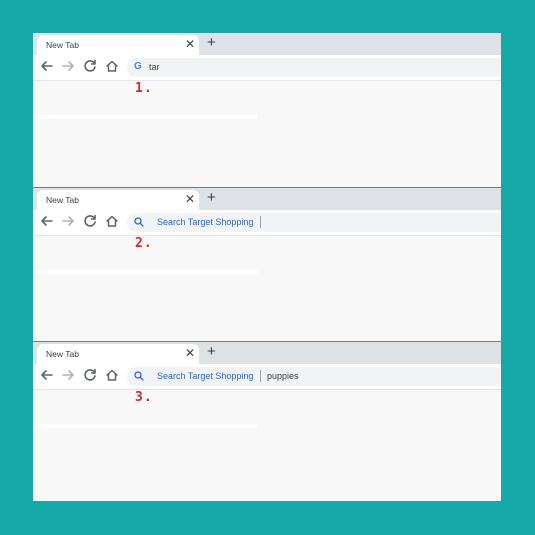  I want to click on keyword-separator, so click(260, 376).